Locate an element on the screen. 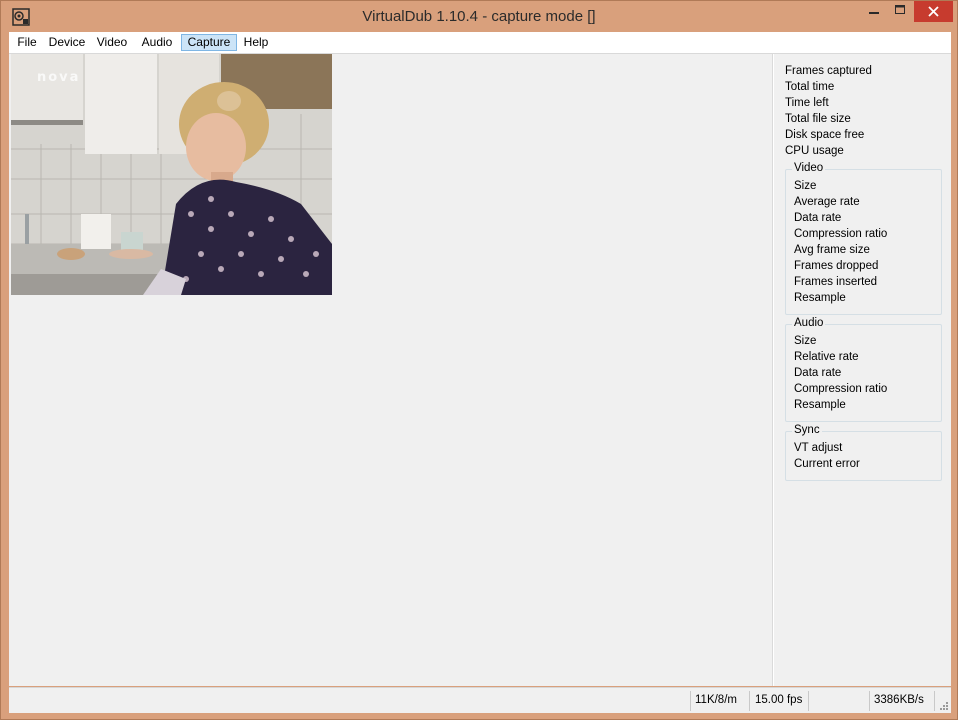  close-button is located at coordinates (933, 11).